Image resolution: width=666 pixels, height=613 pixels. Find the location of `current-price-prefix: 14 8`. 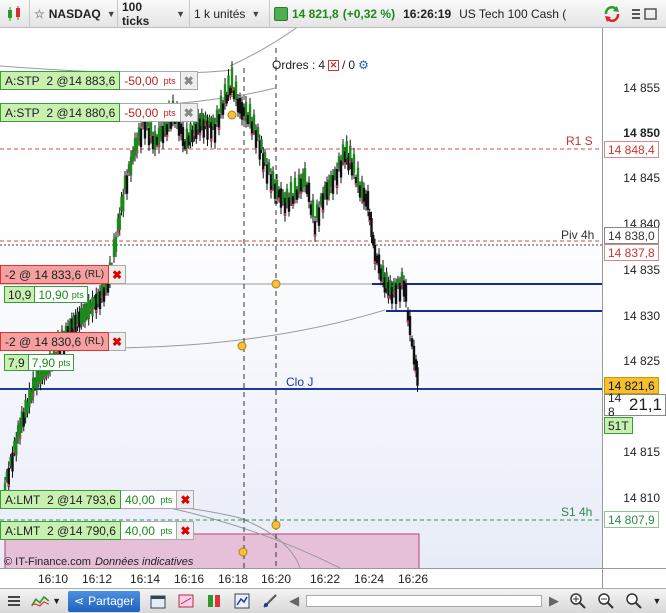

current-price-prefix: 14 8 is located at coordinates (615, 405).